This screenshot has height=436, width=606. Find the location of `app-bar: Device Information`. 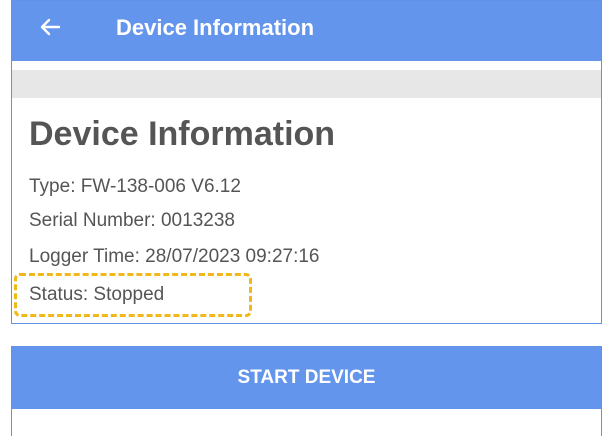

app-bar: Device Information is located at coordinates (306, 31).